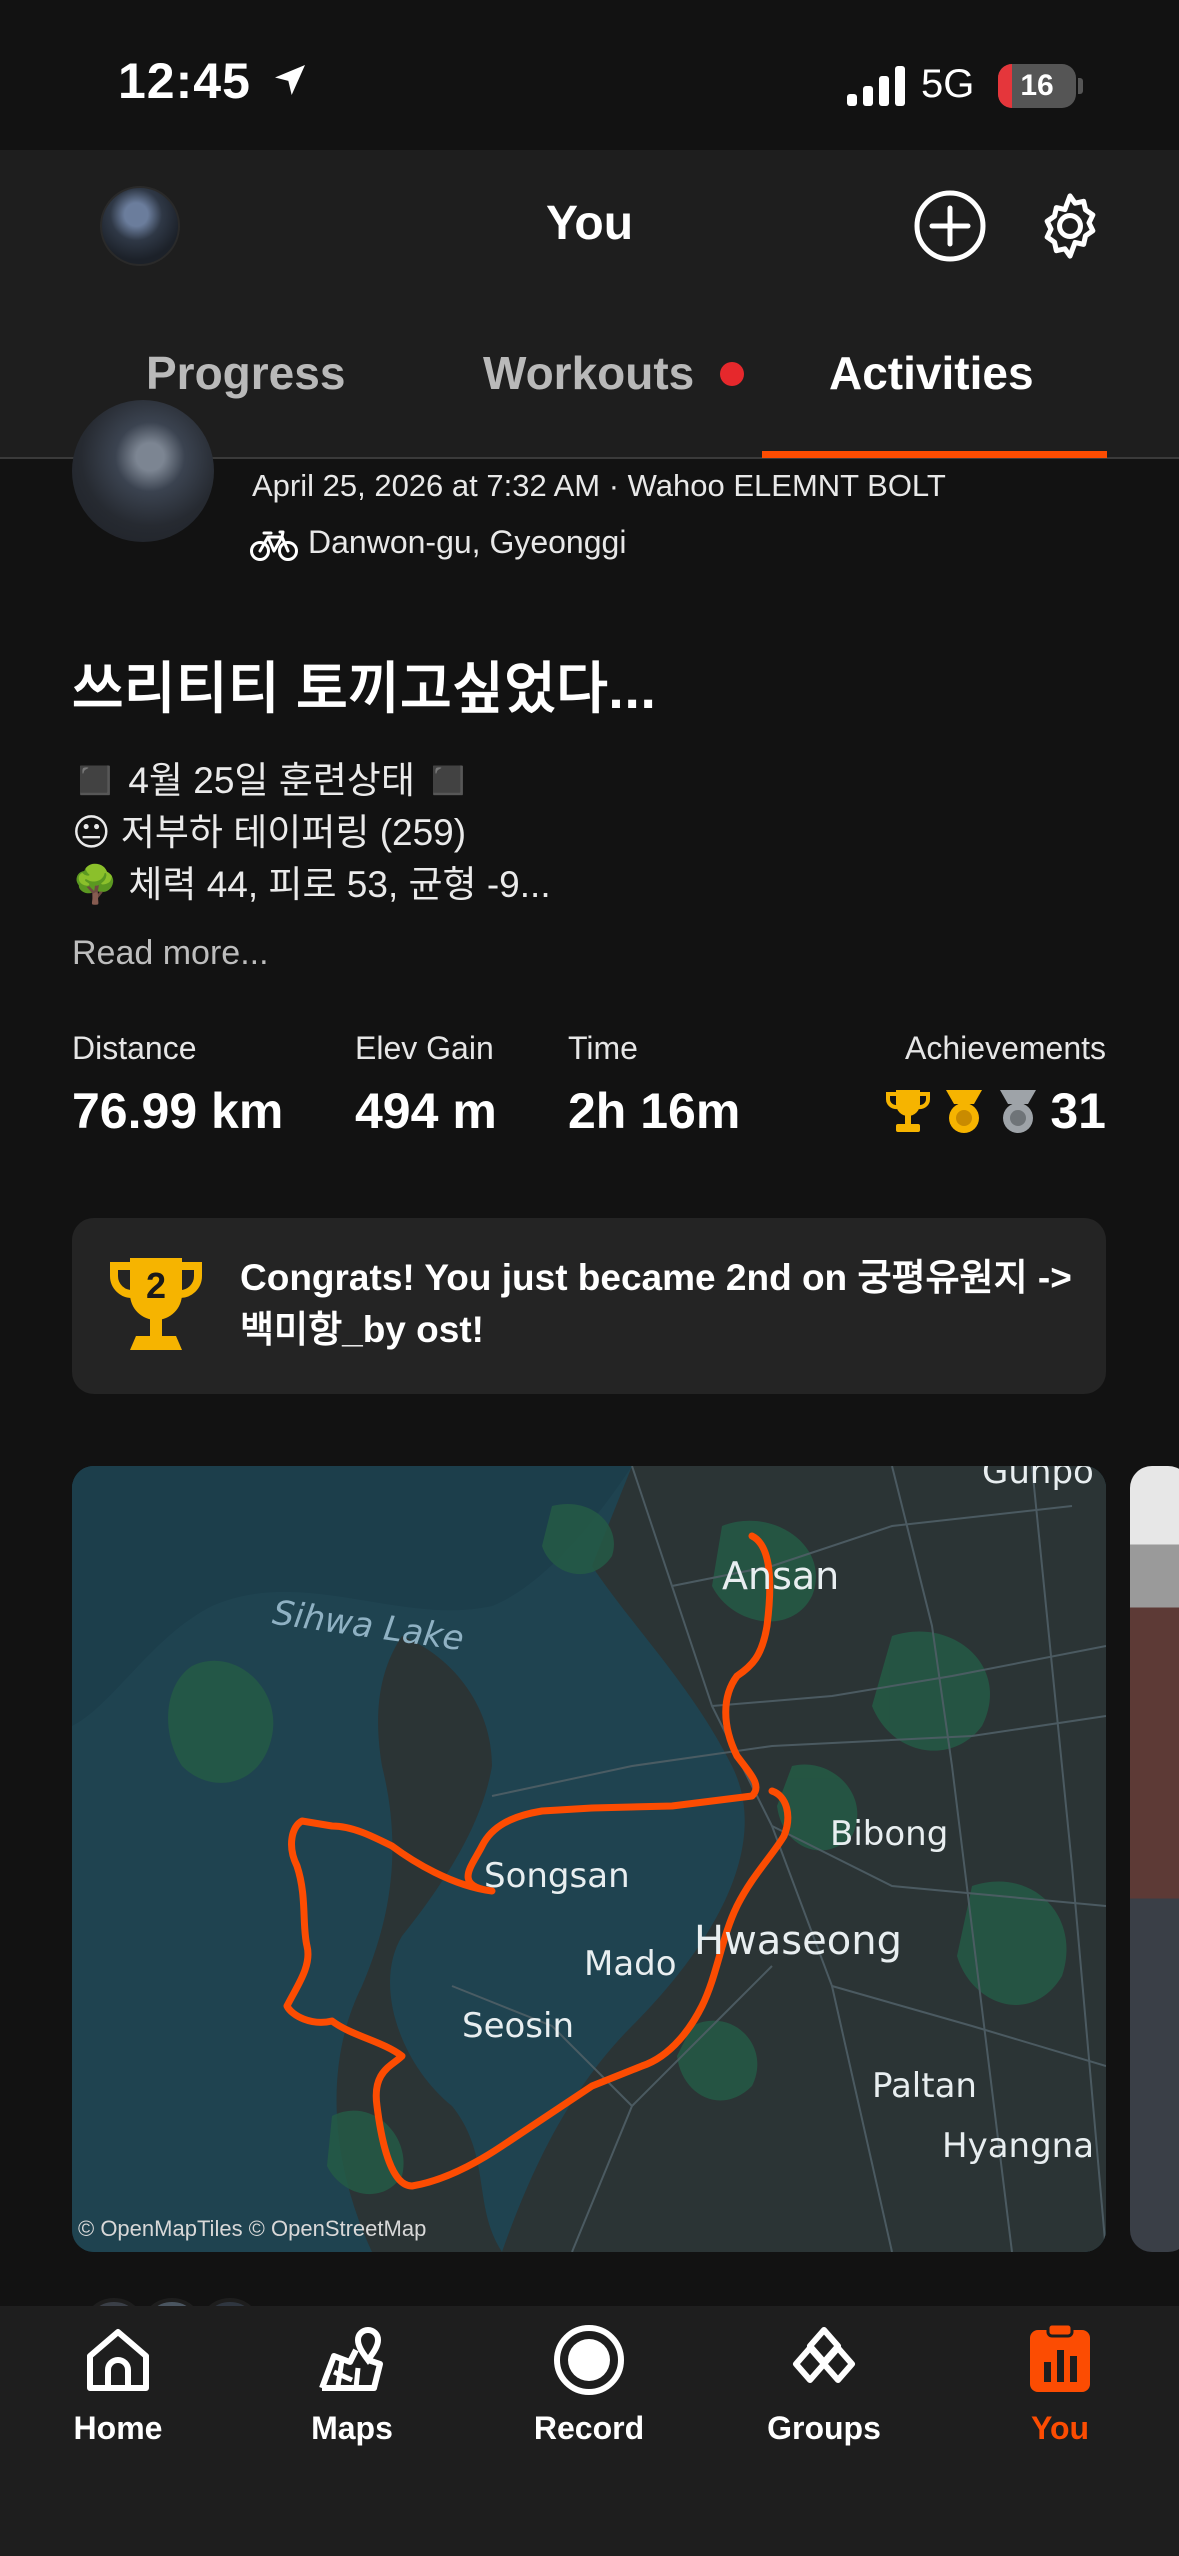  I want to click on you-icon, so click(1060, 2357).